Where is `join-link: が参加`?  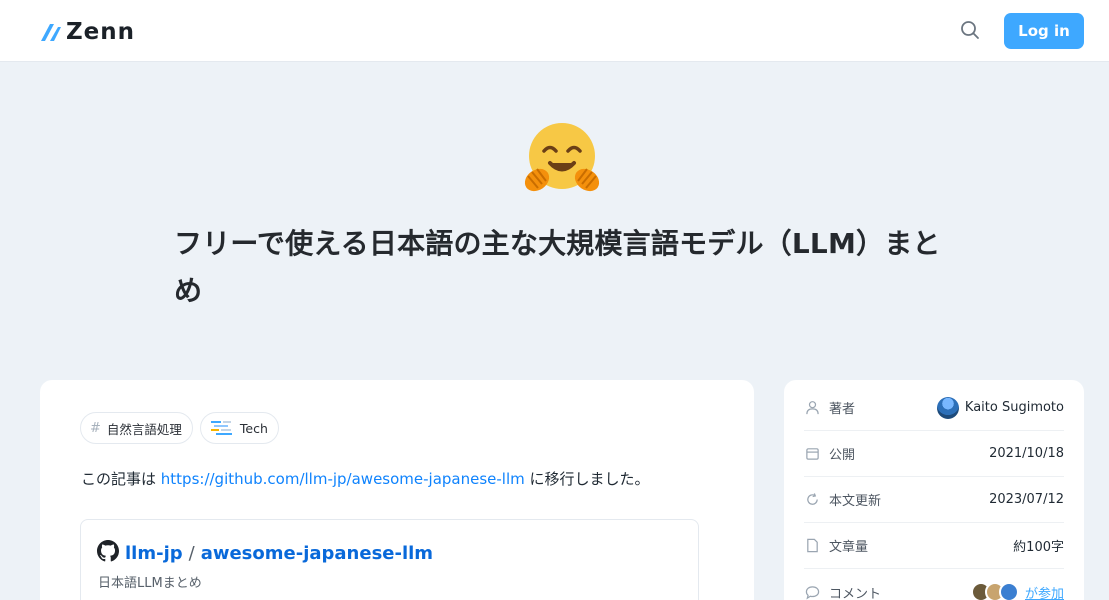 join-link: が参加 is located at coordinates (1044, 591).